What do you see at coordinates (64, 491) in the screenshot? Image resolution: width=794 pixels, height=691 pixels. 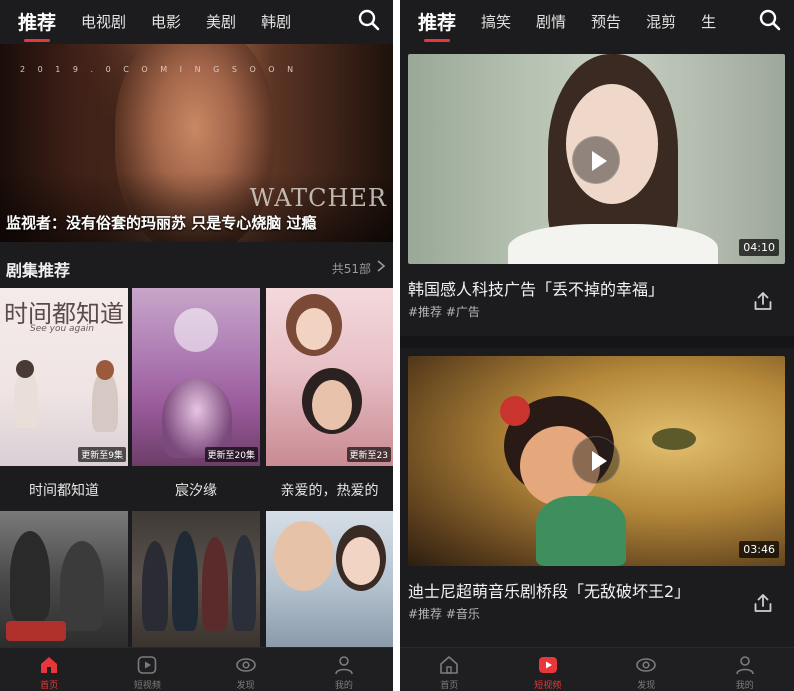 I see `poster-caption: 时间都知道` at bounding box center [64, 491].